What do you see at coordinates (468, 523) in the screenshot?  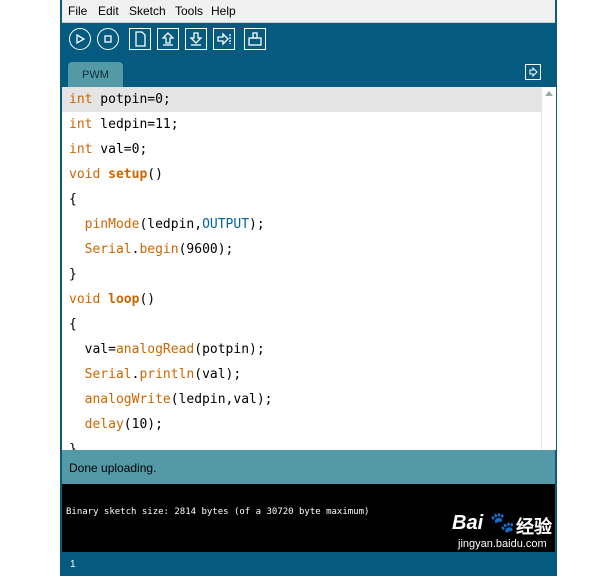 I see `watermark-brand: Bai` at bounding box center [468, 523].